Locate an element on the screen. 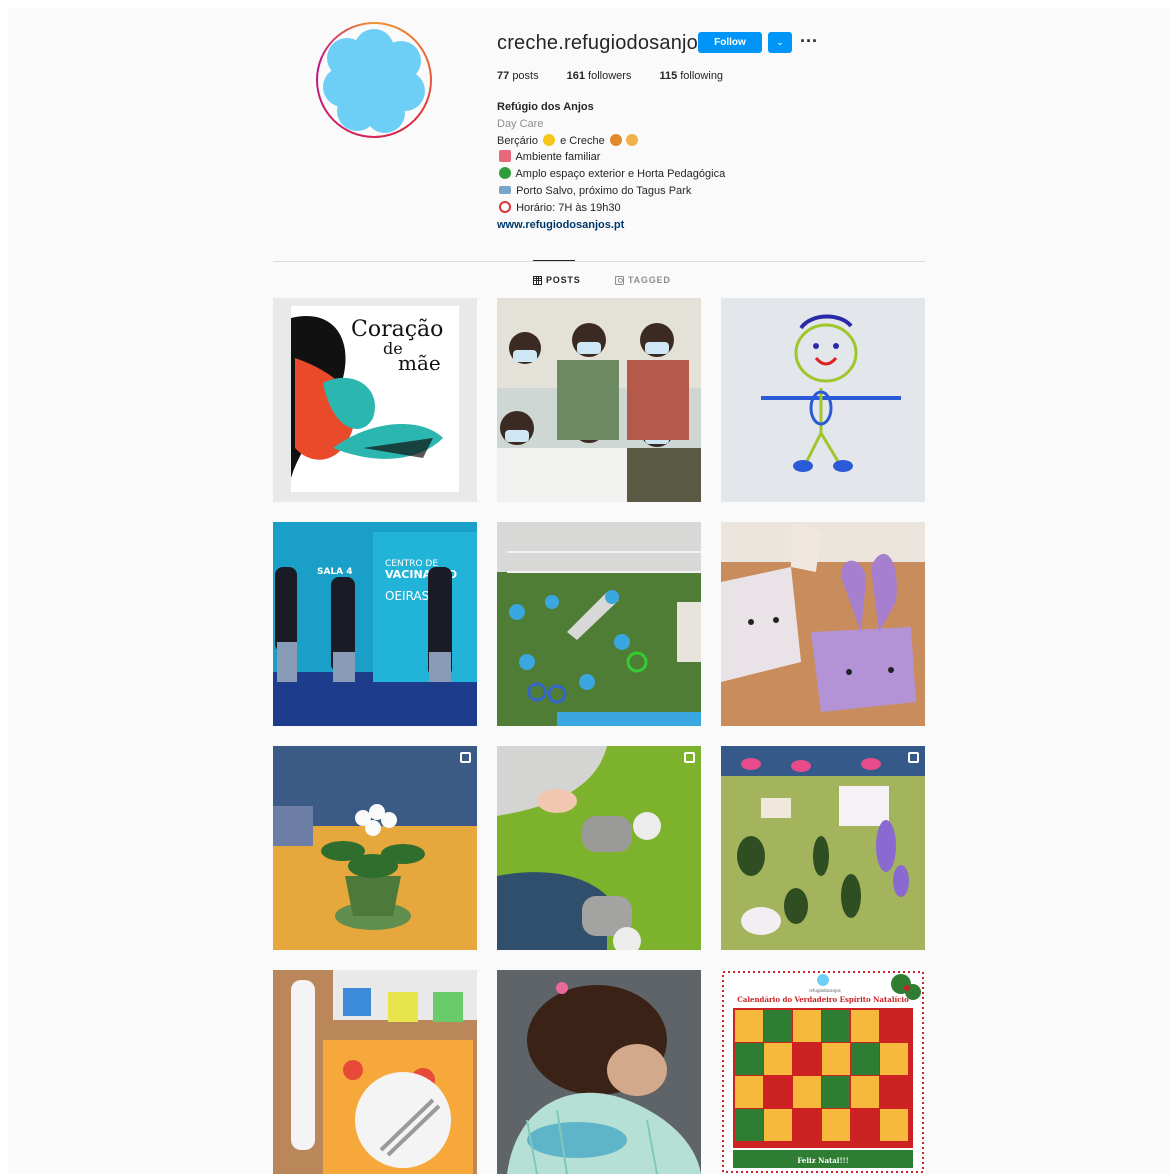  bio-line-1: Berçário e Creche is located at coordinates (611, 141).